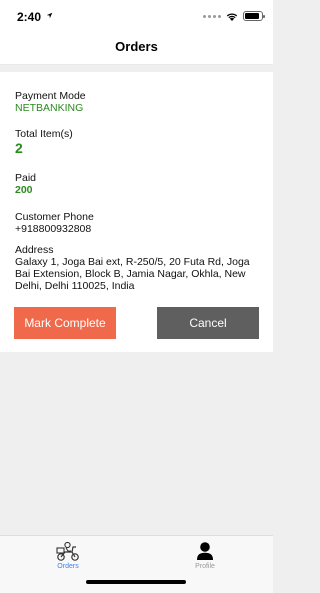 The width and height of the screenshot is (320, 593). I want to click on tab-bar: Orders Profile, so click(136, 564).